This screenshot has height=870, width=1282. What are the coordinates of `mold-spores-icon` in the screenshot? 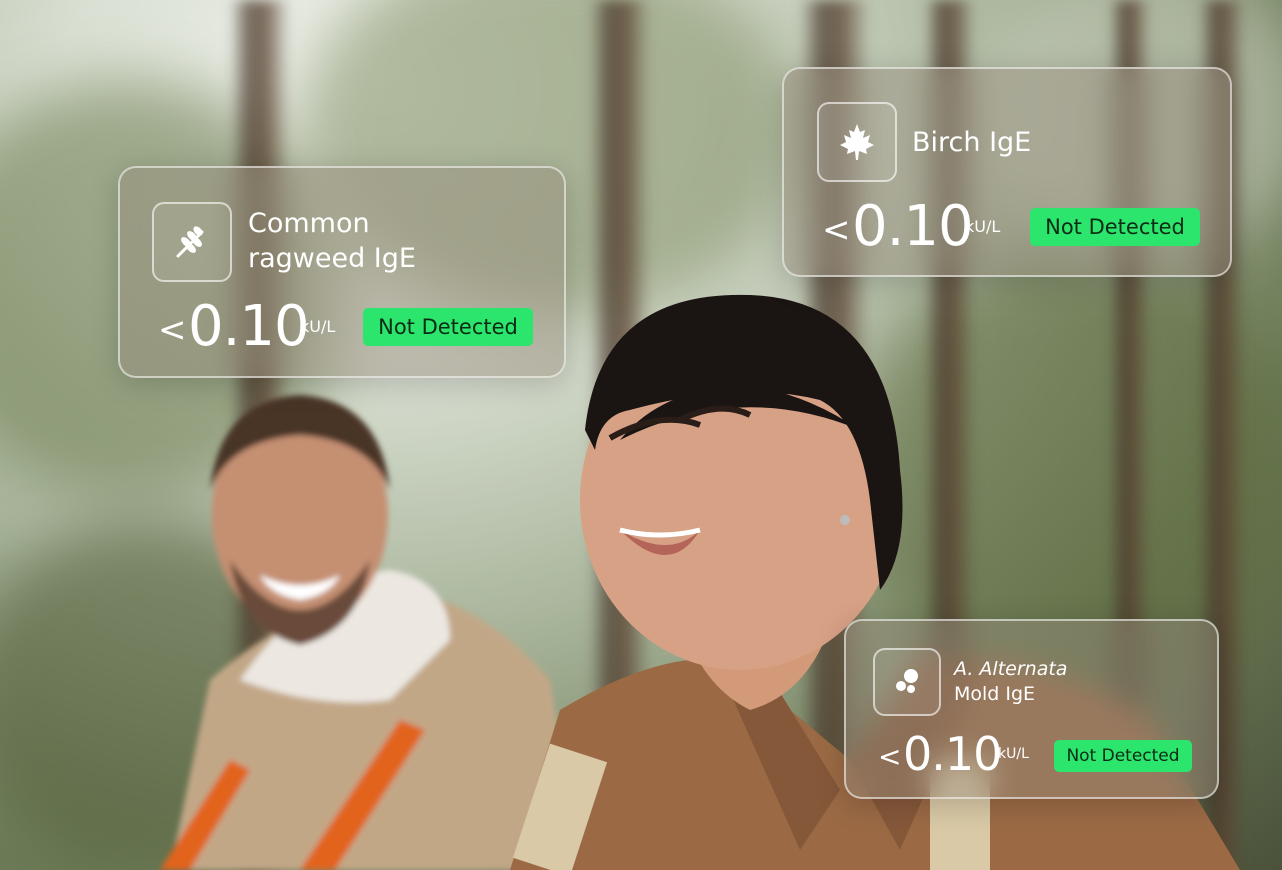 It's located at (907, 682).